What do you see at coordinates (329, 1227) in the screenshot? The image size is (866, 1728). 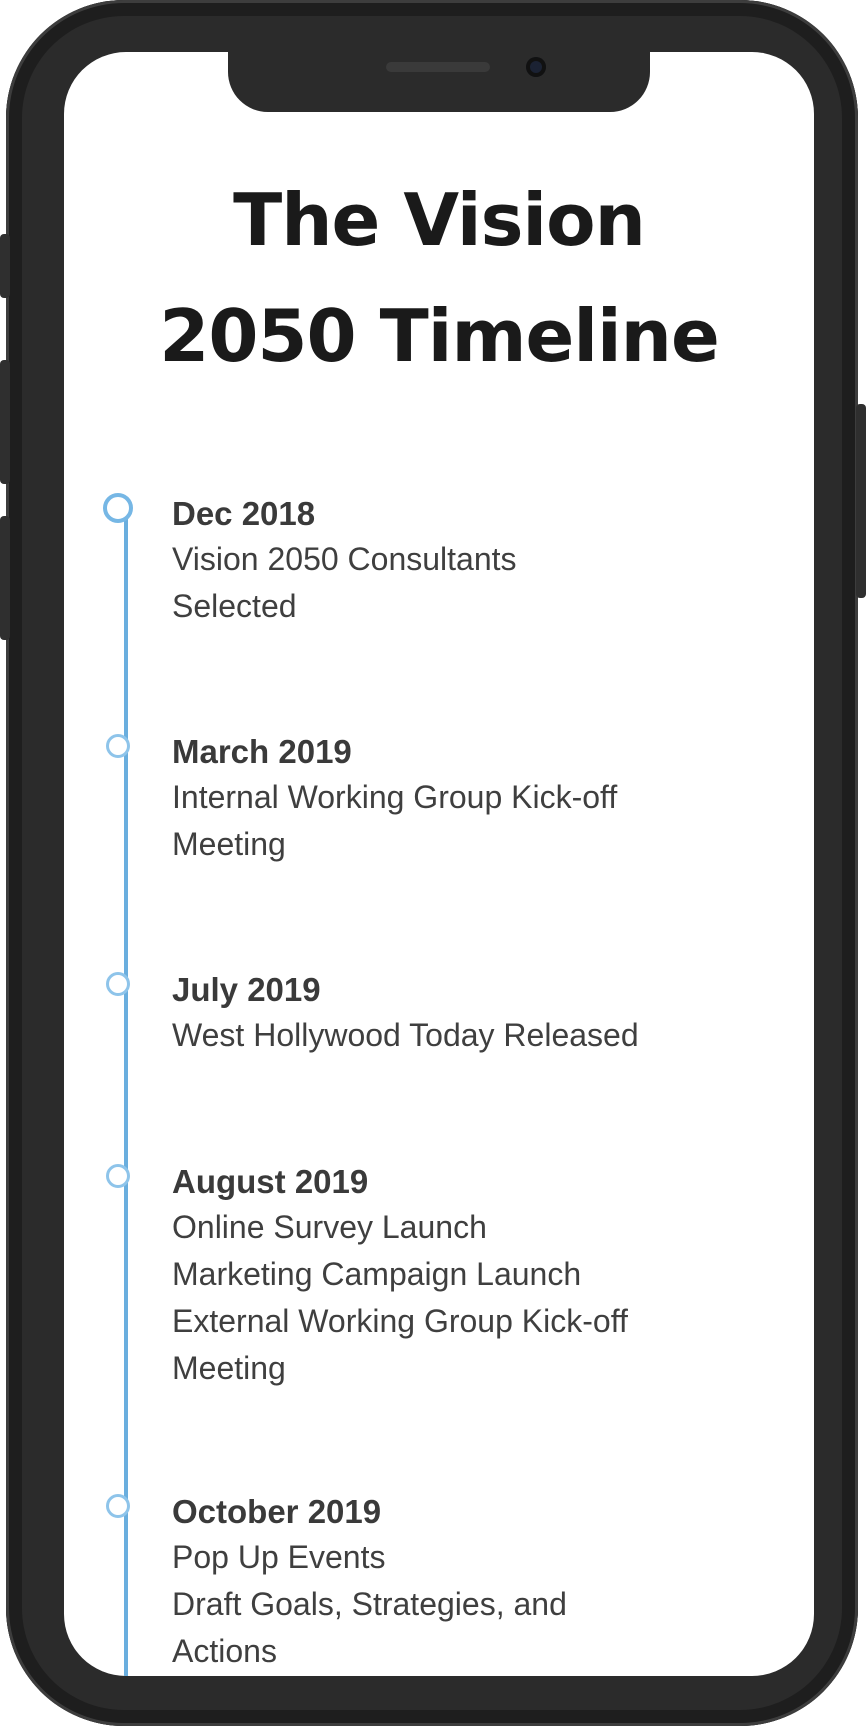 I see `event-line: Online Survey Launch` at bounding box center [329, 1227].